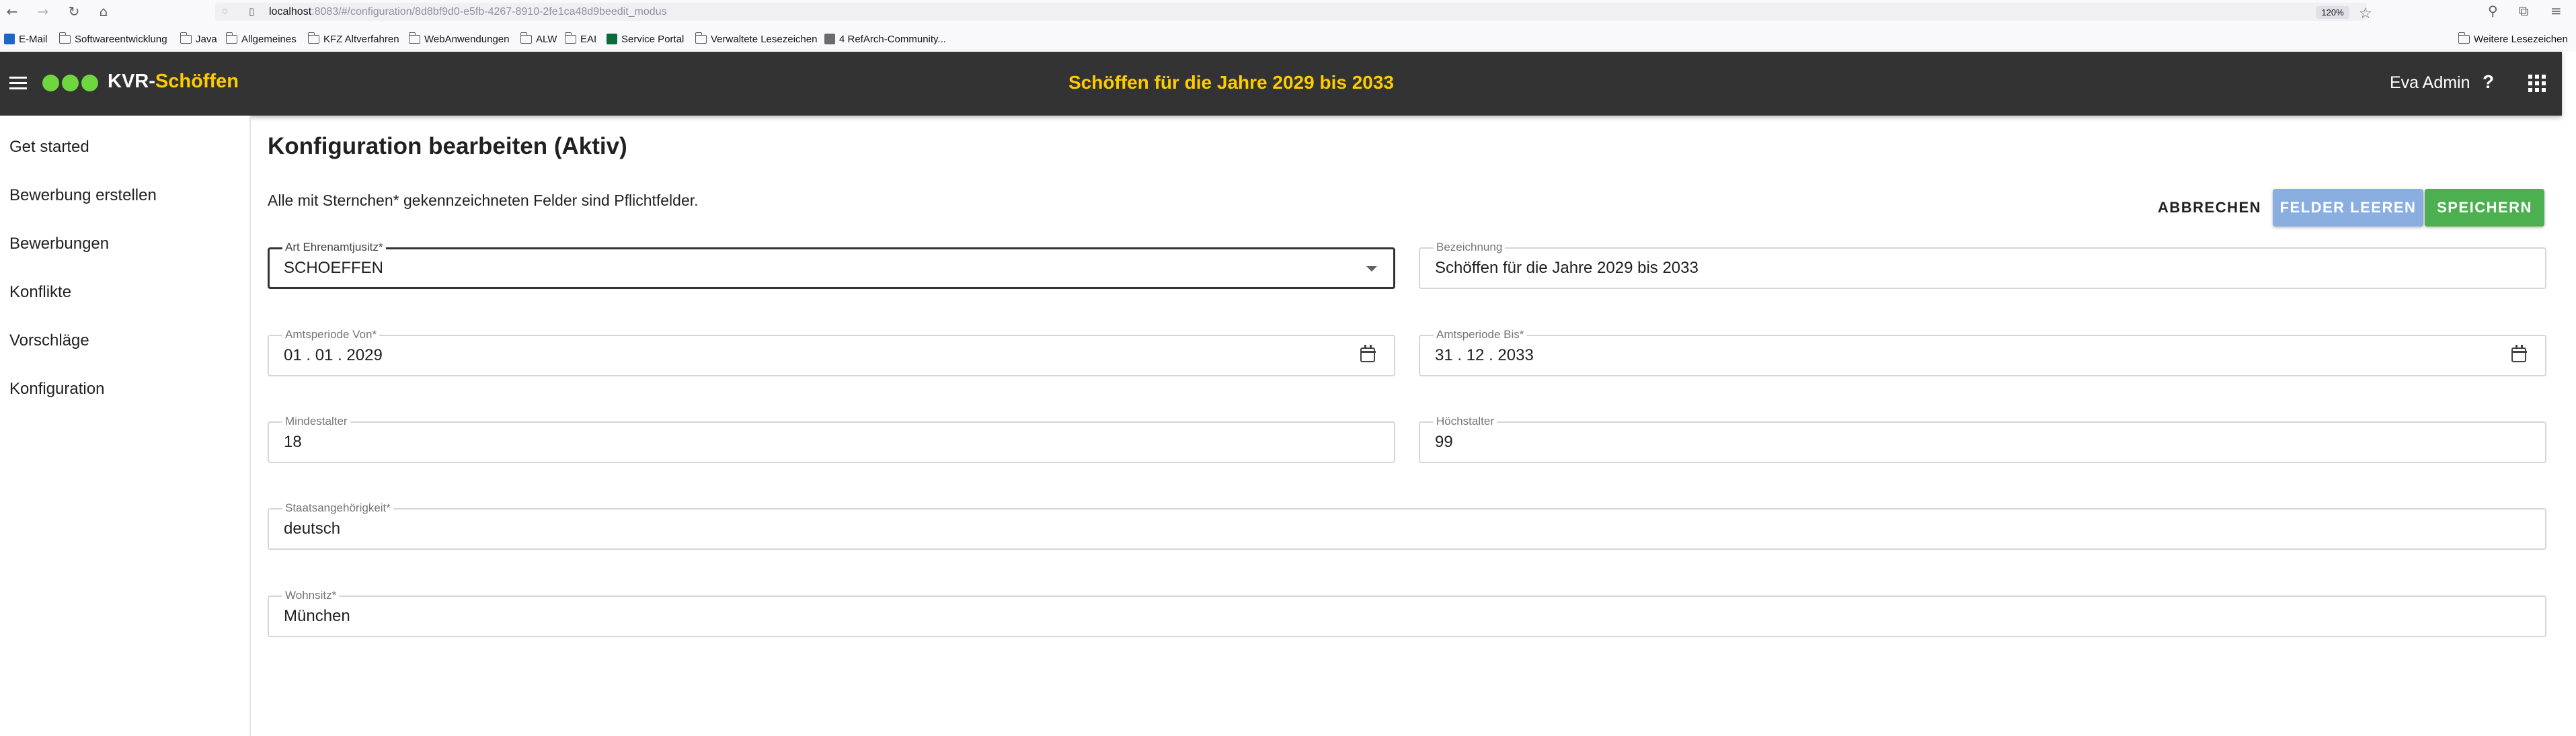 This screenshot has height=736, width=2576. What do you see at coordinates (59, 244) in the screenshot?
I see `sidebar-item-bewerbungen: Bewerbungen` at bounding box center [59, 244].